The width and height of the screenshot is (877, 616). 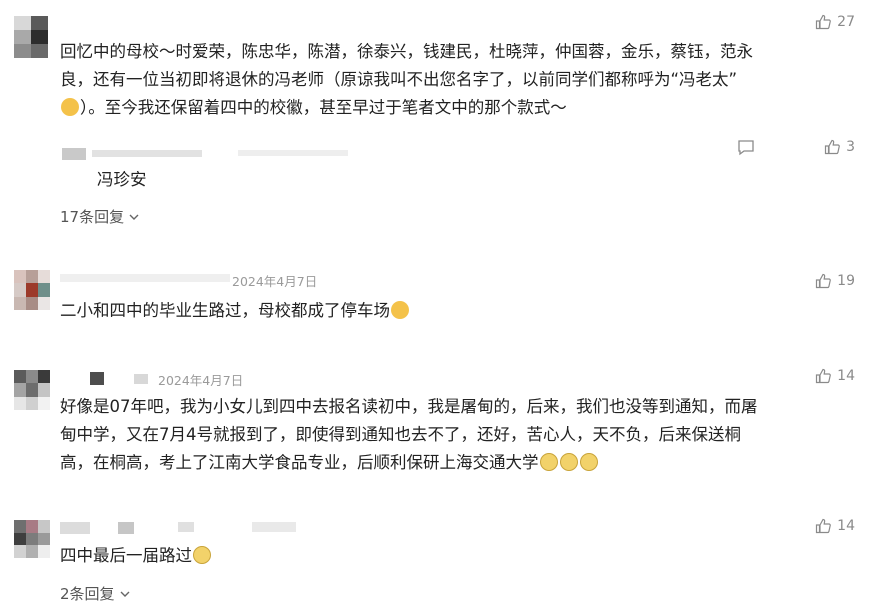 I want to click on comment-text: 四中最后一届路过, so click(x=136, y=556).